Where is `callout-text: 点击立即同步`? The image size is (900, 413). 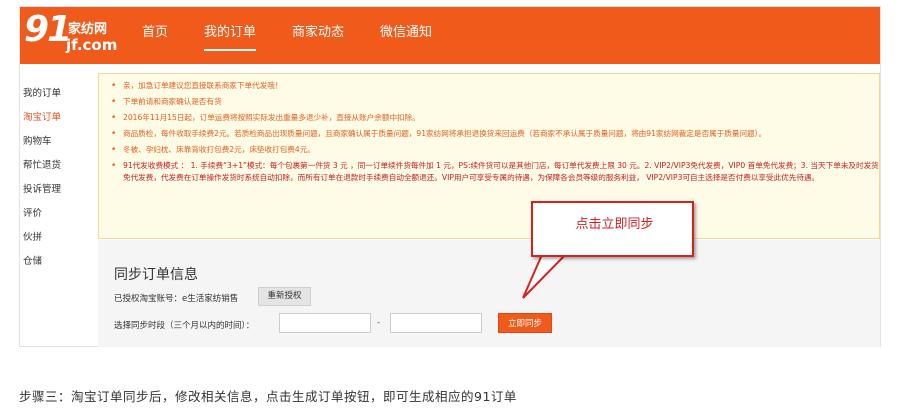 callout-text: 点击立即同步 is located at coordinates (614, 224).